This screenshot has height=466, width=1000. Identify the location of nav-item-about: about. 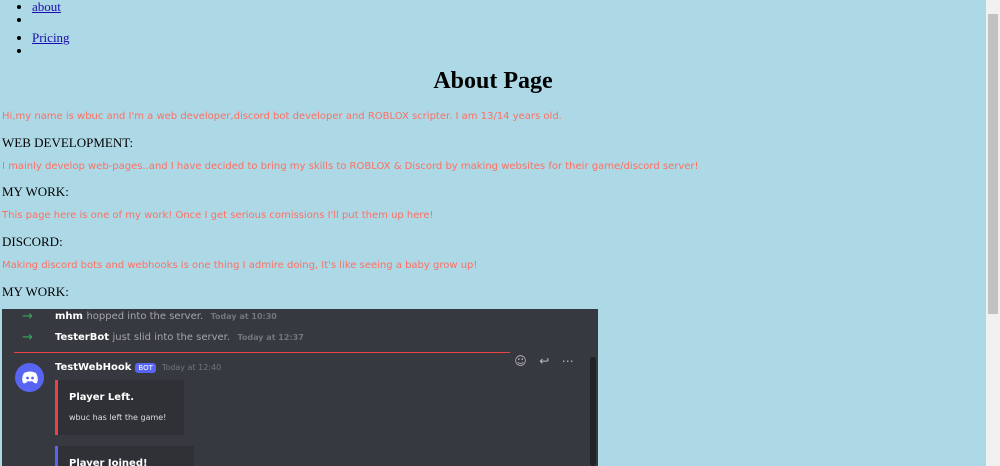
(509, 6).